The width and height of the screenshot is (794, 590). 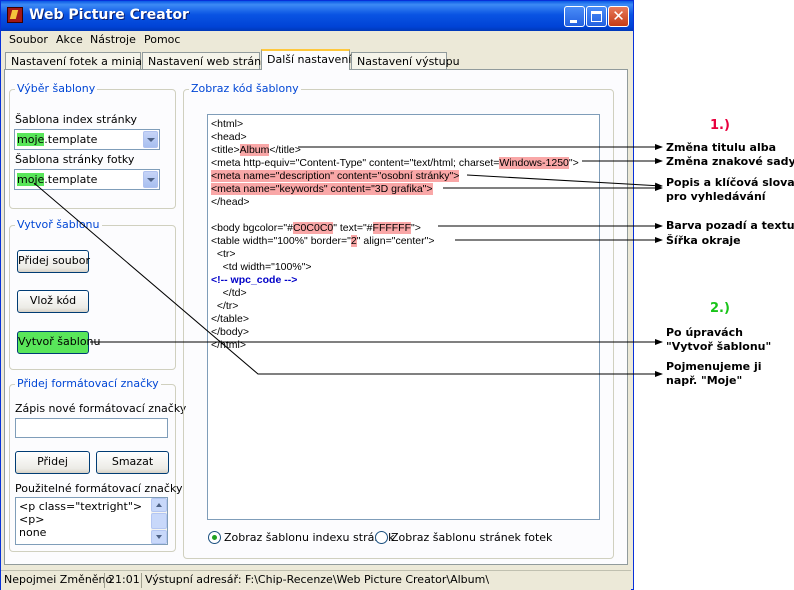 I want to click on annotation-meta-desc: Popis a klíčová slova, so click(x=730, y=182).